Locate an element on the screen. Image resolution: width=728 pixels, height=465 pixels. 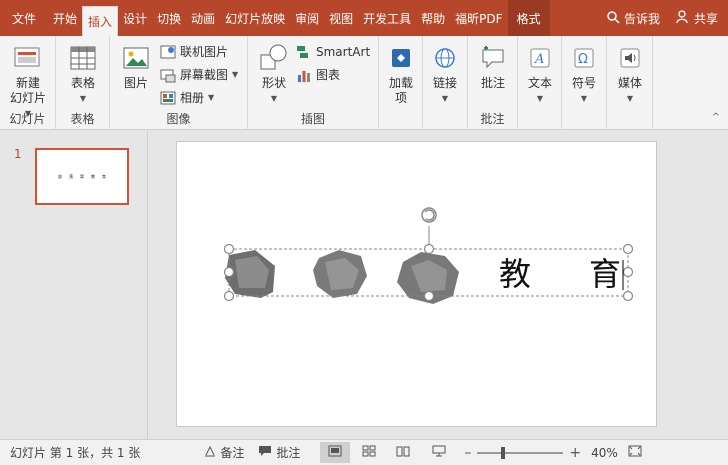
new-slide-icon is located at coordinates (28, 58).